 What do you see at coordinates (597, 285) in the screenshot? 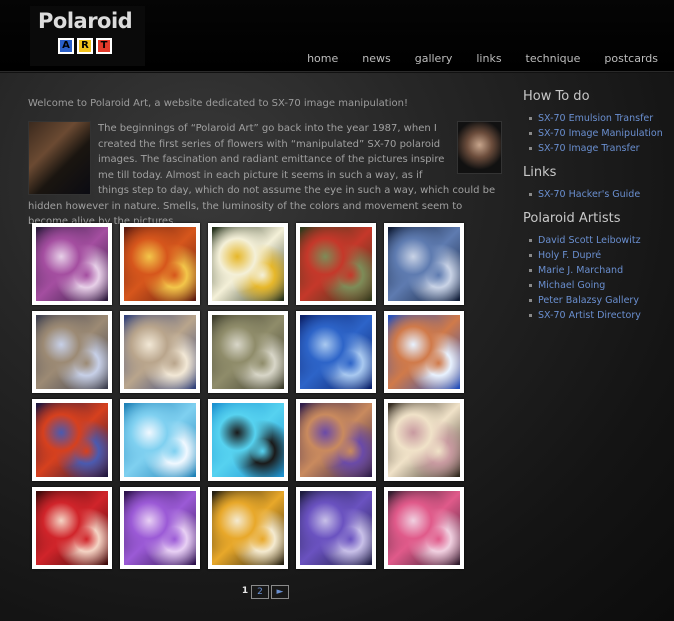
I see `artist-link: Michael Going` at bounding box center [597, 285].